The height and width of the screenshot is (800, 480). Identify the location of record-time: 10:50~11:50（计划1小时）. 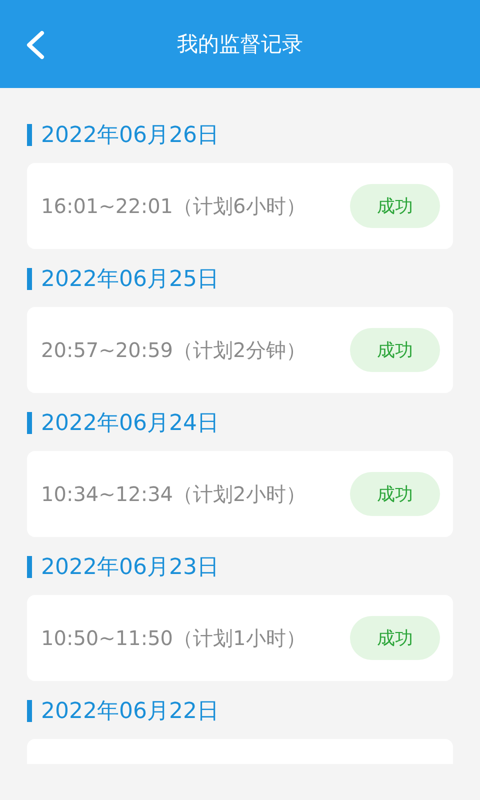
(173, 638).